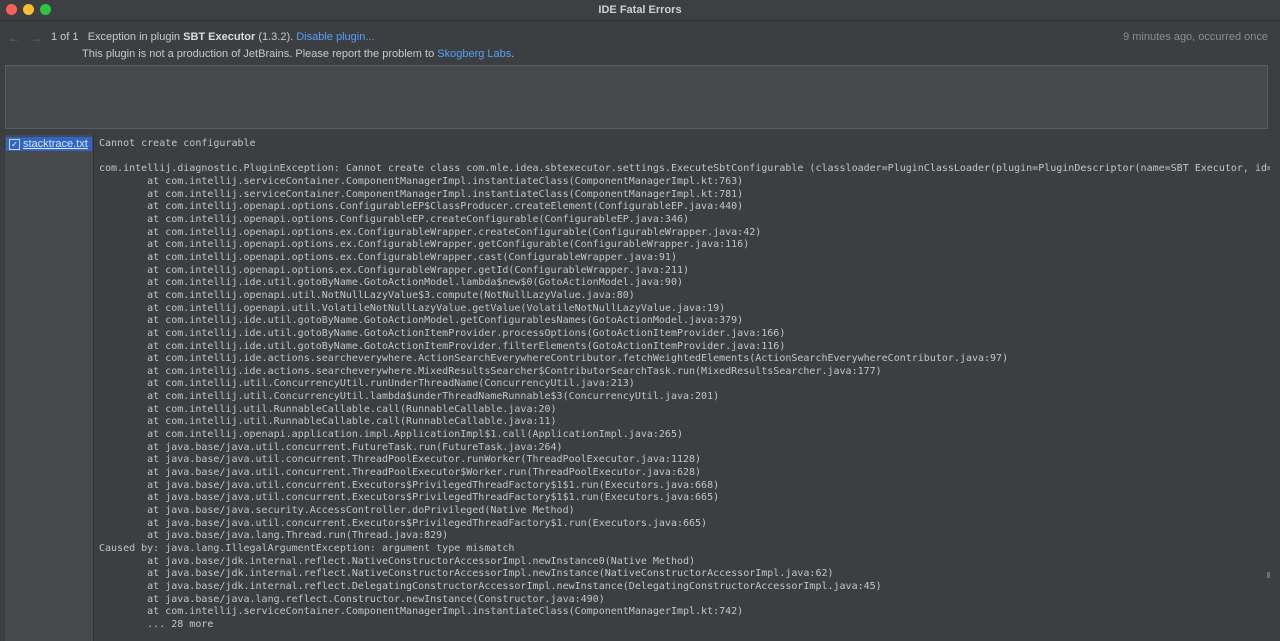 This screenshot has height=641, width=1280. What do you see at coordinates (14, 38) in the screenshot?
I see `previous-error-icon: ←` at bounding box center [14, 38].